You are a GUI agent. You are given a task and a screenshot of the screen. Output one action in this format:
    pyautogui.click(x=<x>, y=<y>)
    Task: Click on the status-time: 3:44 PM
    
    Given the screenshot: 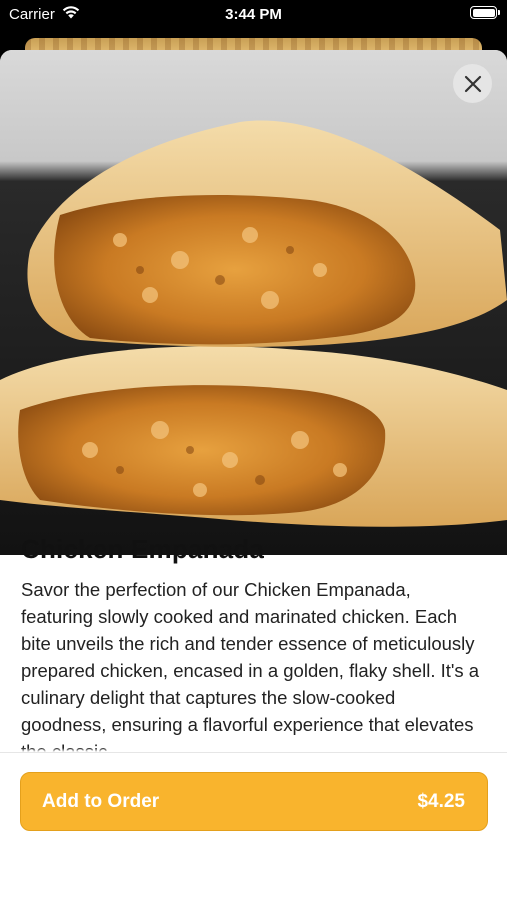 What is the action you would take?
    pyautogui.click(x=253, y=14)
    